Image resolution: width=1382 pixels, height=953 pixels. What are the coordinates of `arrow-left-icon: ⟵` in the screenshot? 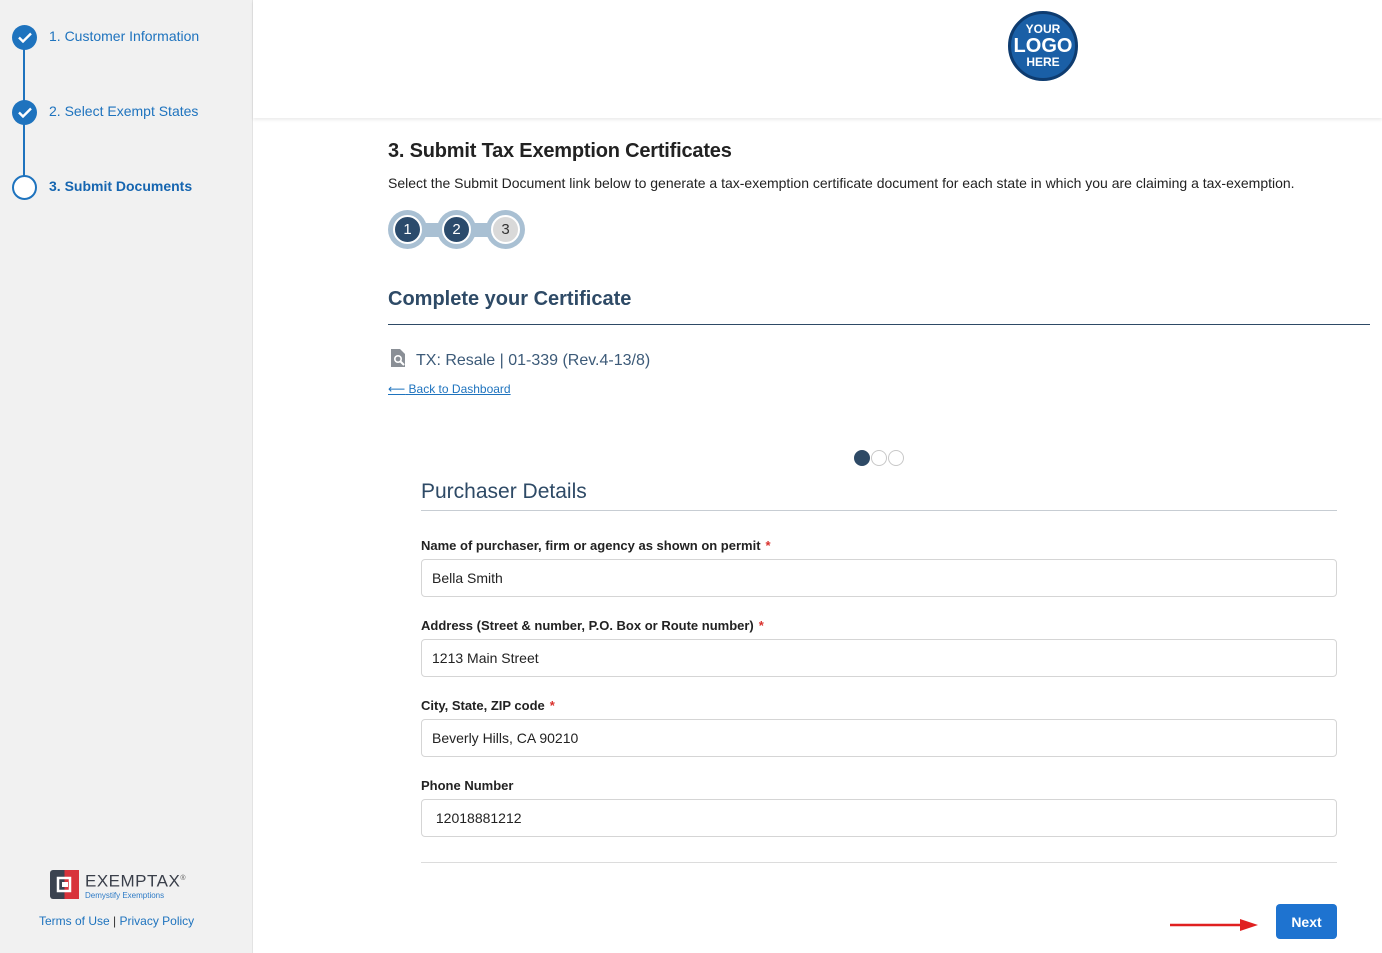 It's located at (397, 389).